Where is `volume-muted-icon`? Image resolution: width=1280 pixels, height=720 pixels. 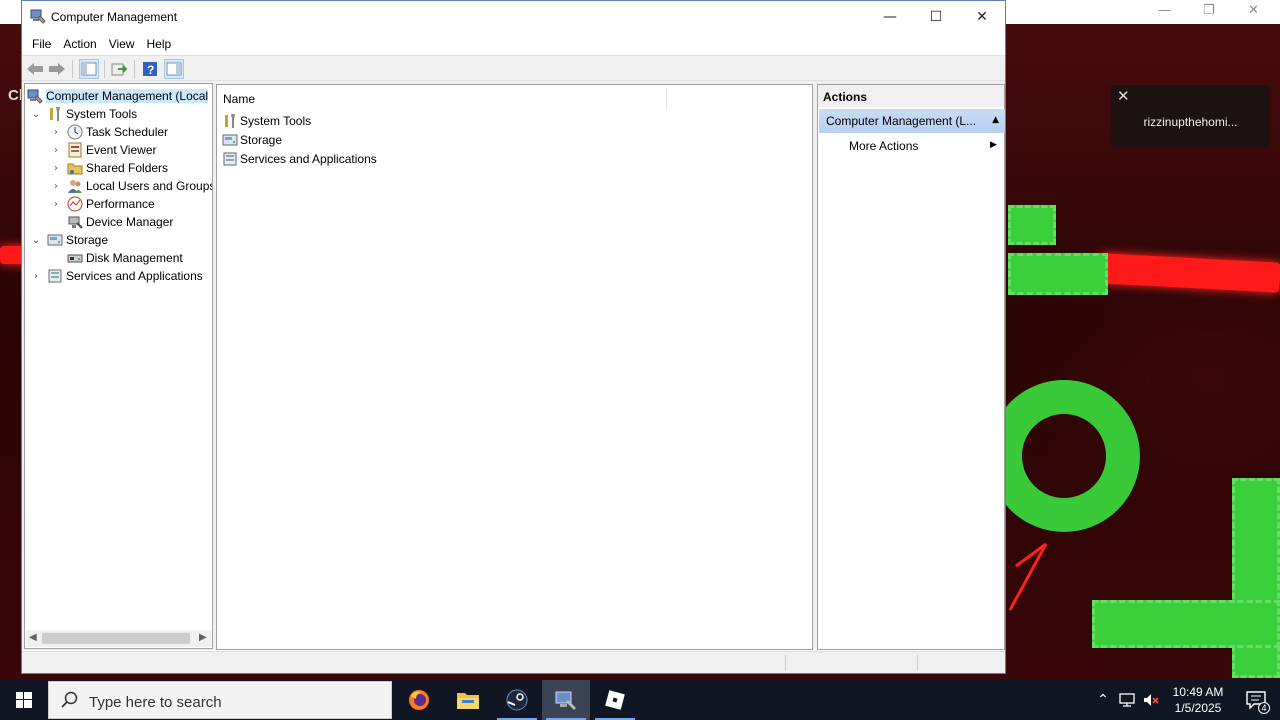 volume-muted-icon is located at coordinates (1151, 700).